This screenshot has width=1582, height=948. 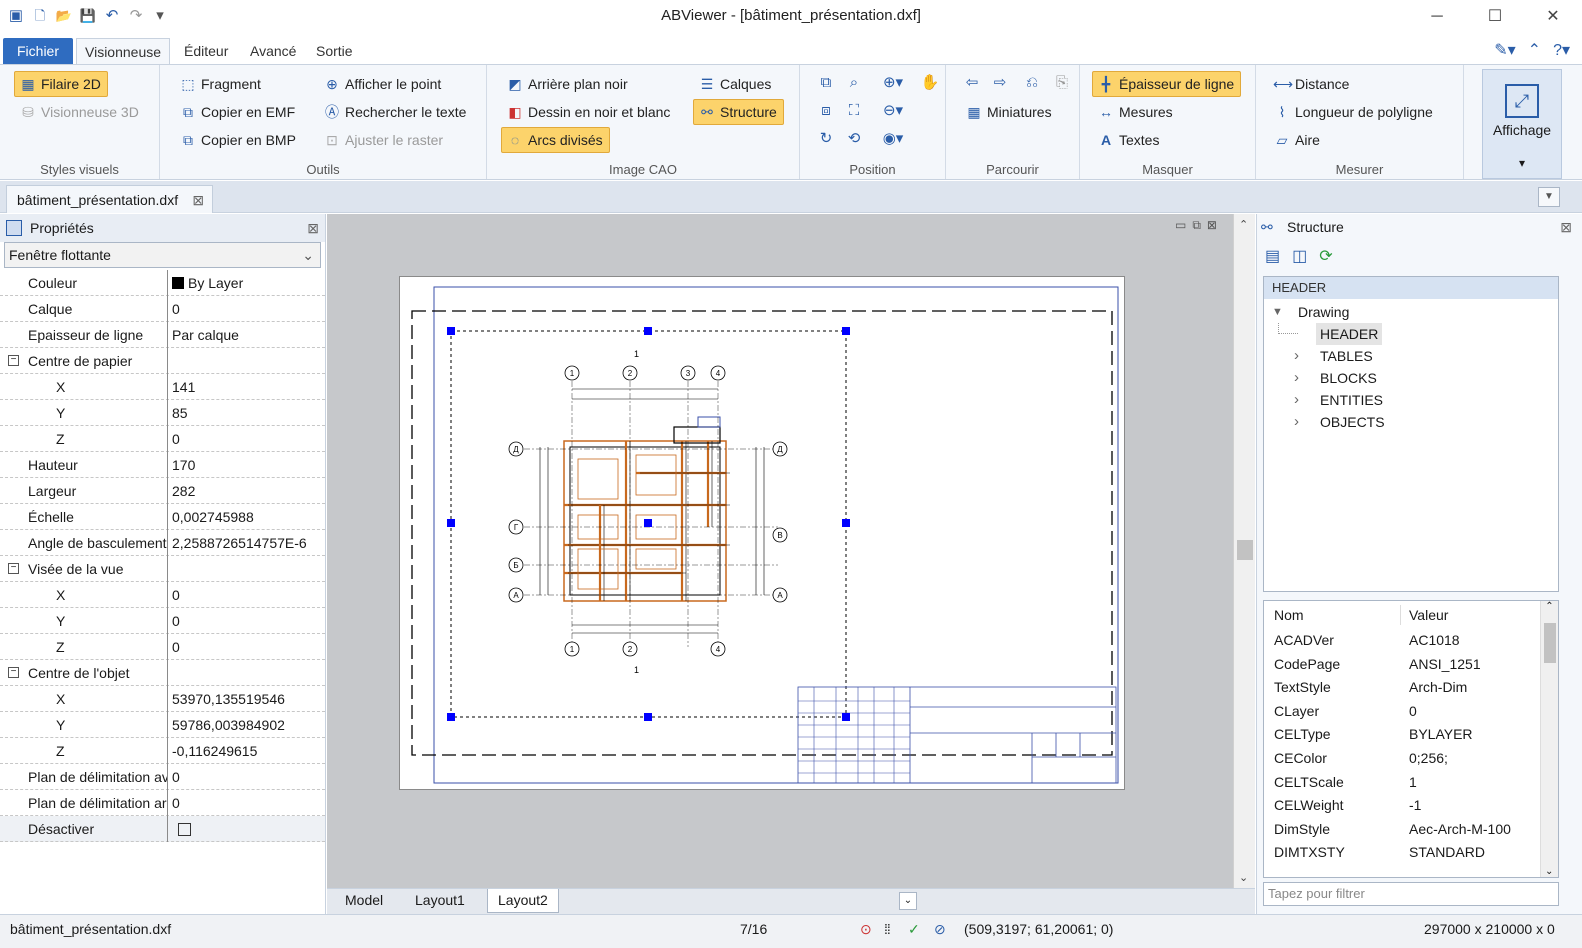 What do you see at coordinates (162, 569) in the screenshot?
I see `property-row: − Visée de la vue` at bounding box center [162, 569].